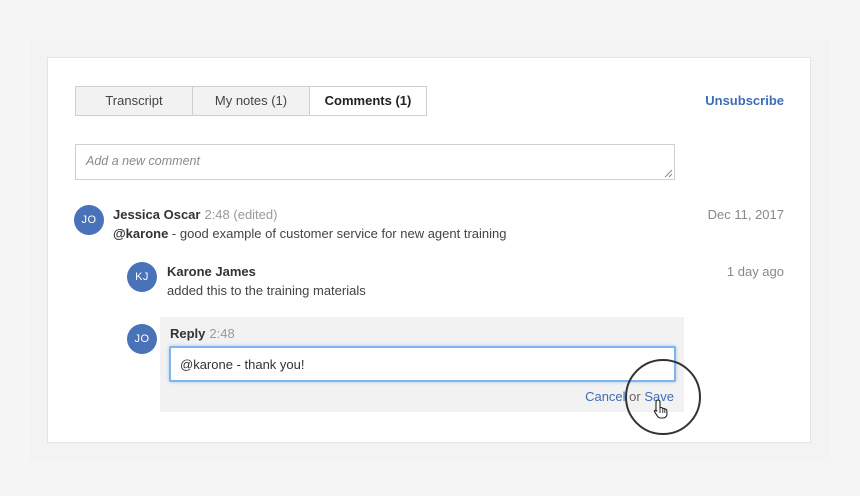 The width and height of the screenshot is (860, 496). What do you see at coordinates (755, 271) in the screenshot?
I see `comment-date: 1 day ago` at bounding box center [755, 271].